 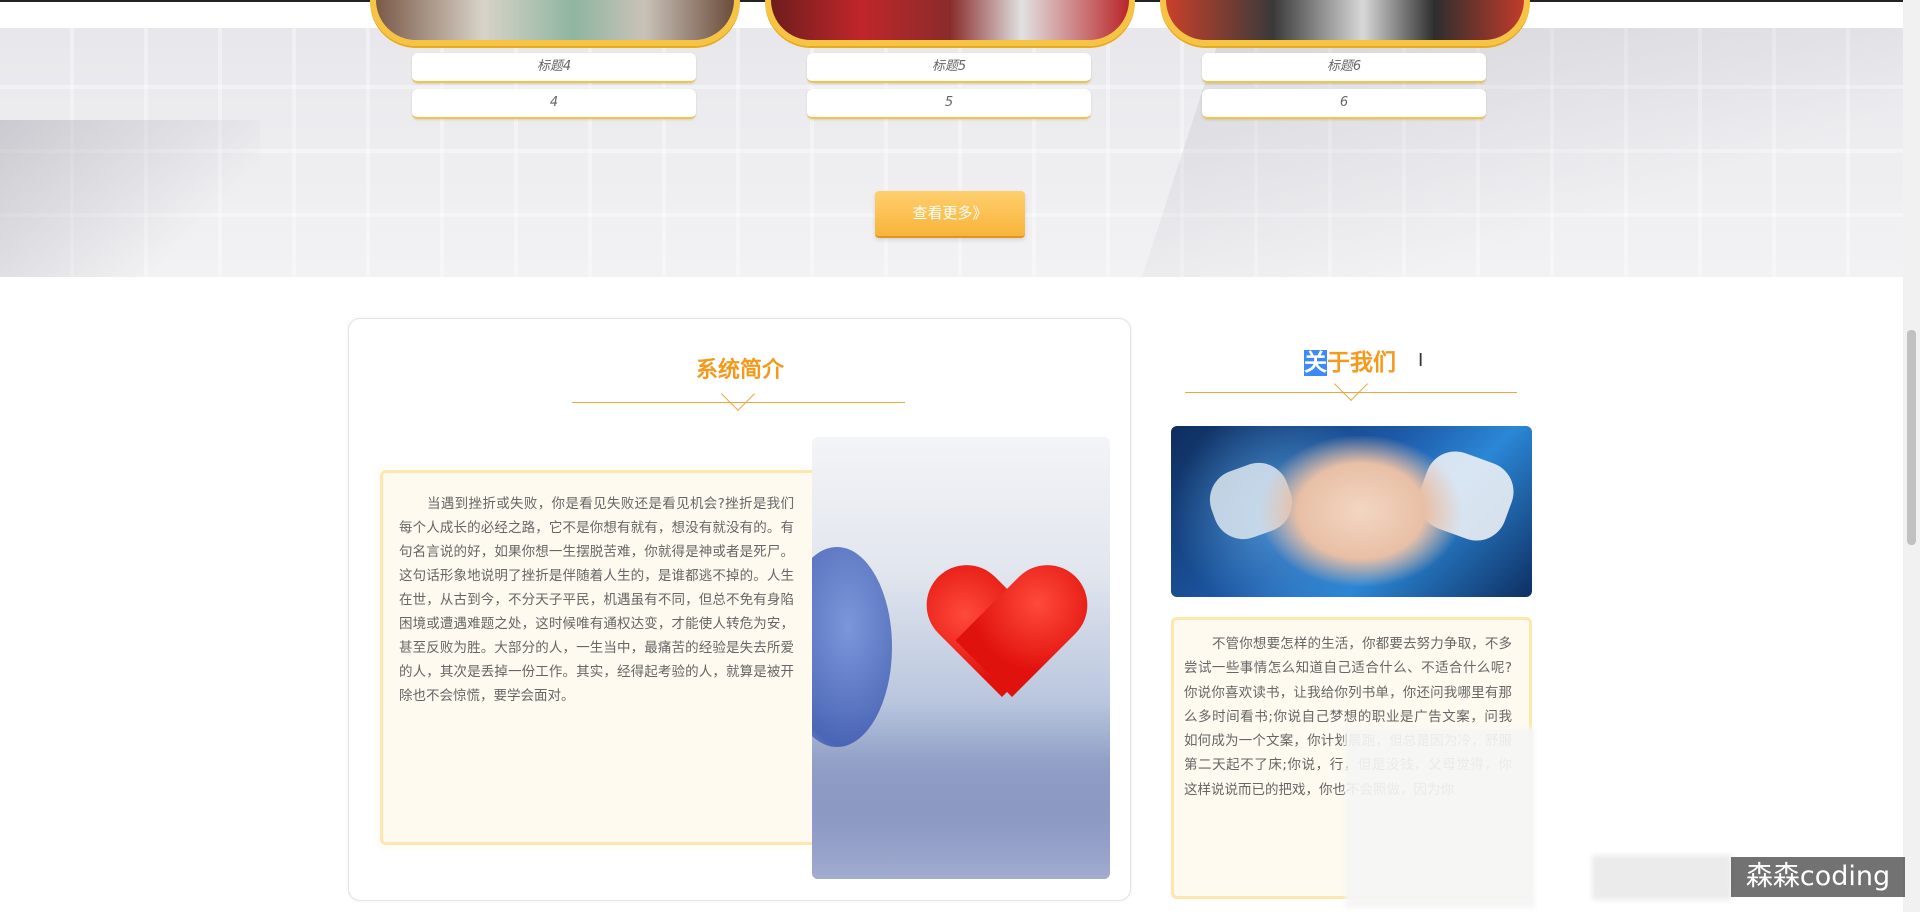 I want to click on featured-card: 标题5 5, so click(x=950, y=62).